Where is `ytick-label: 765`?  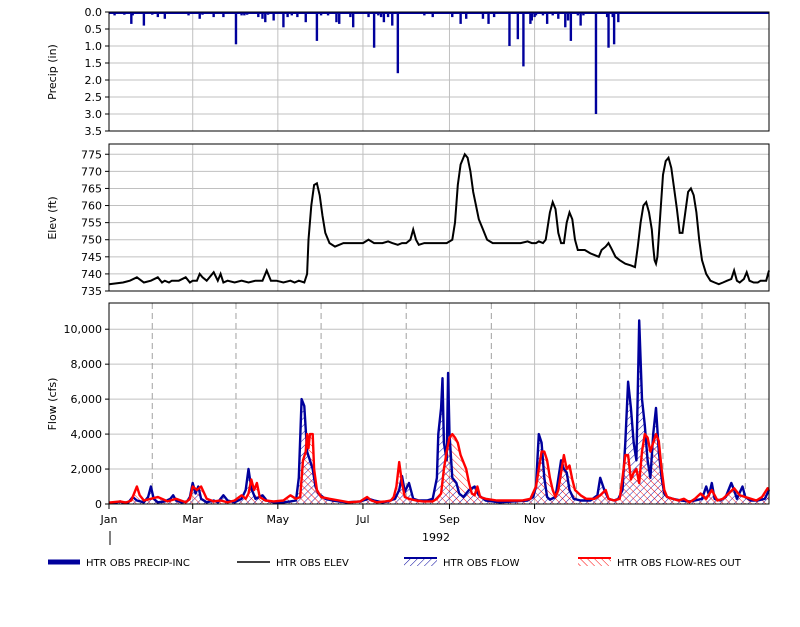
ytick-label: 765 is located at coordinates (91, 188).